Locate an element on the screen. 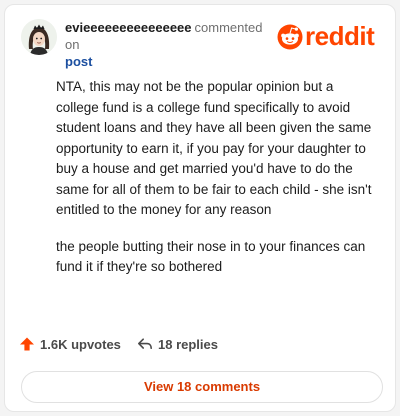 The height and width of the screenshot is (416, 400). upvote-count: 1.6K upvotes is located at coordinates (80, 344).